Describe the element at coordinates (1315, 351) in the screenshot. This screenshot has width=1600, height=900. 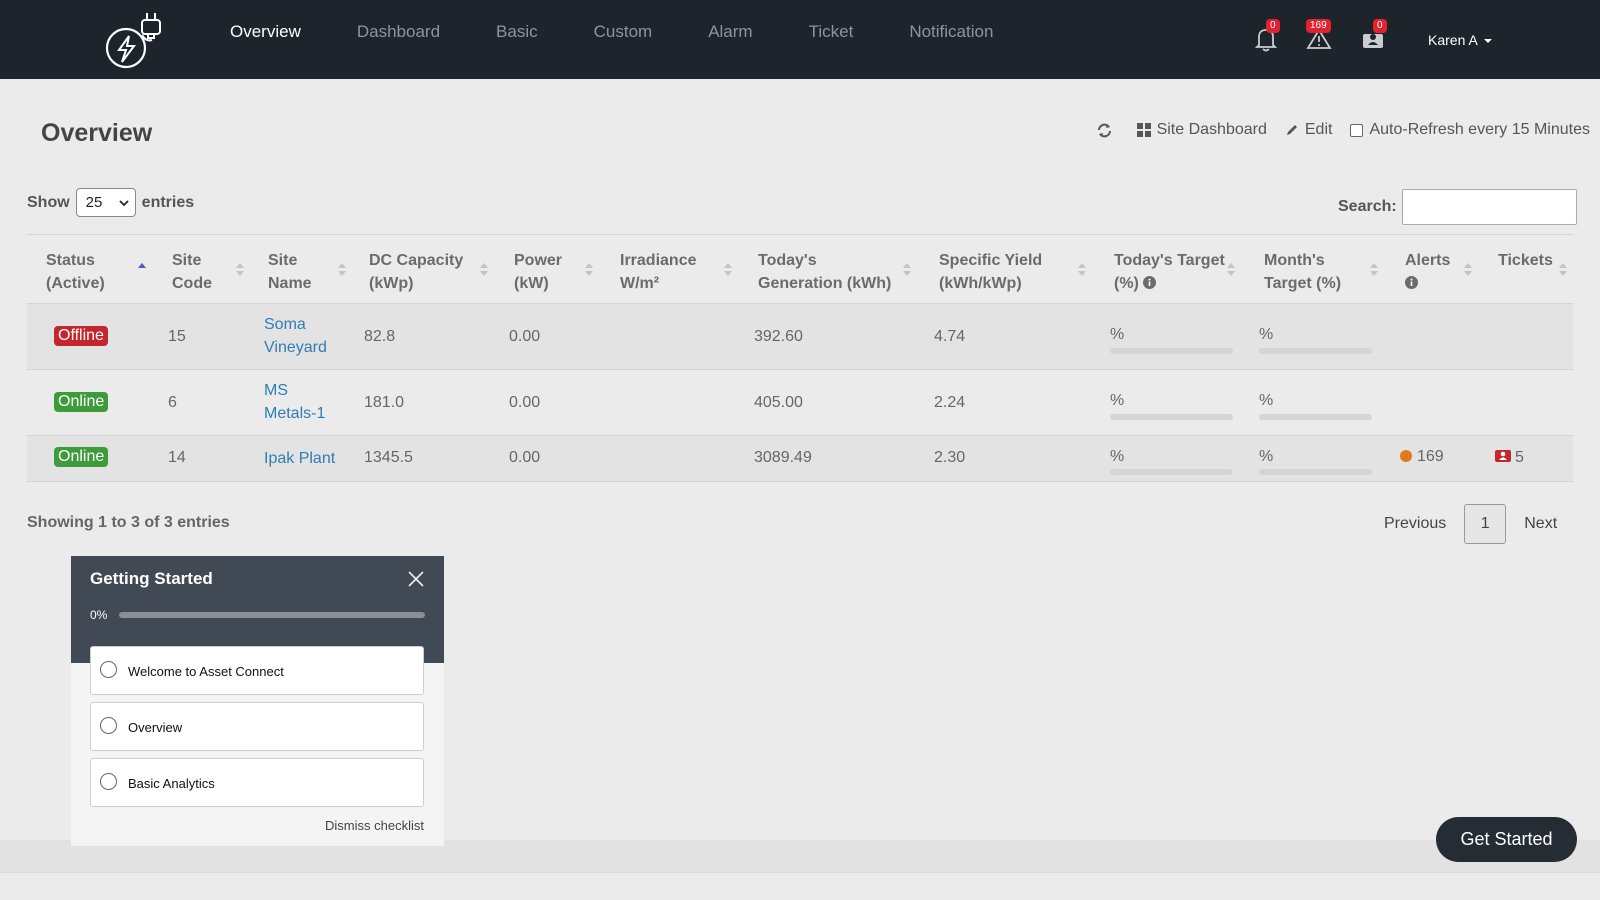
I see `month-target-progress` at that location.